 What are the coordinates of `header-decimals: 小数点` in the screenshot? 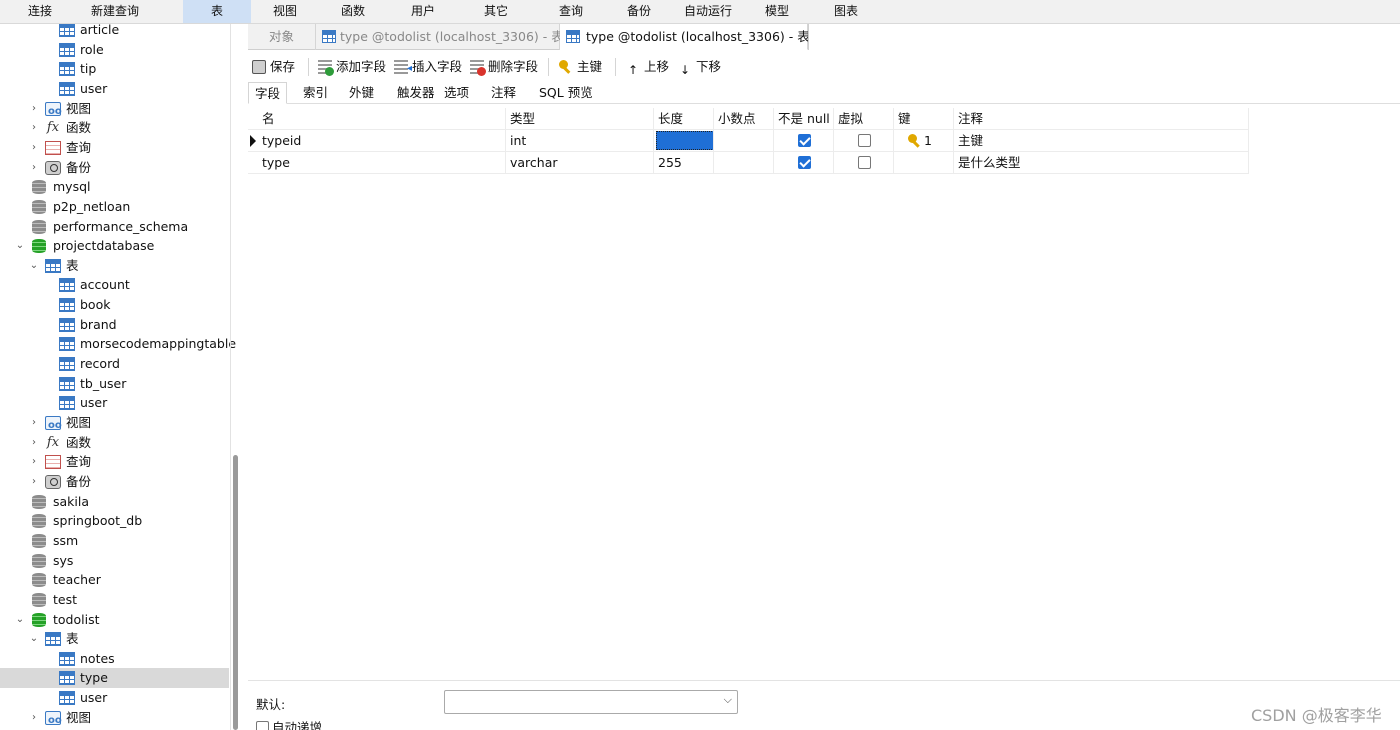 It's located at (744, 119).